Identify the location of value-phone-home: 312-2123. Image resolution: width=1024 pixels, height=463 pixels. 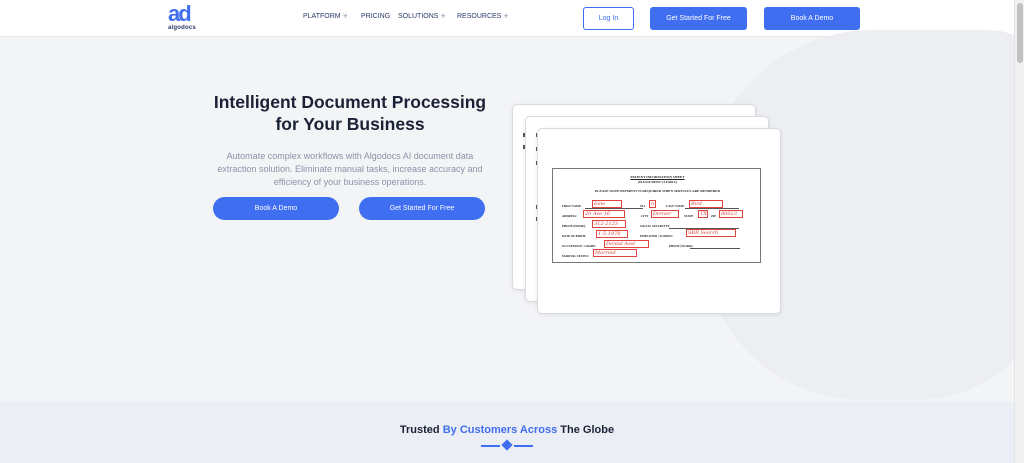
(609, 224).